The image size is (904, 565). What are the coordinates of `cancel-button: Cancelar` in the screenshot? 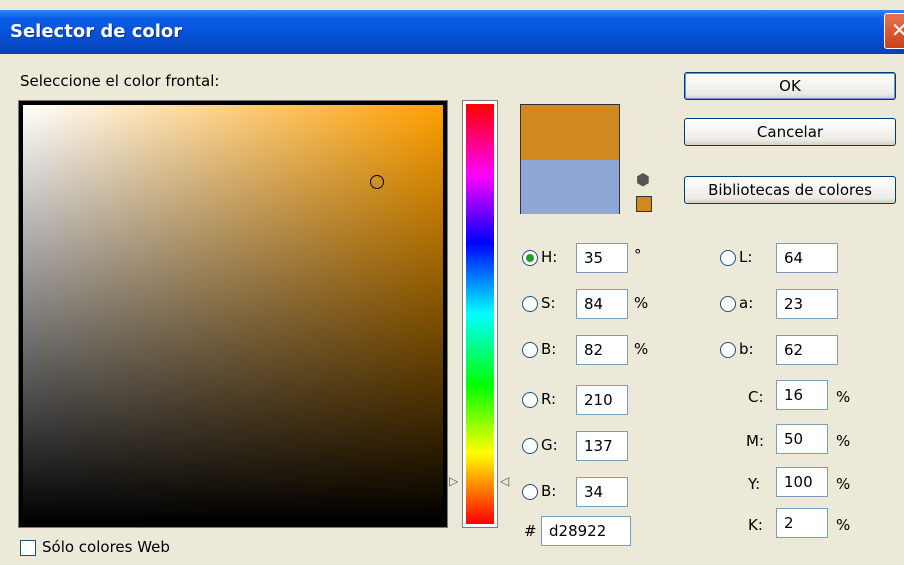 It's located at (790, 132).